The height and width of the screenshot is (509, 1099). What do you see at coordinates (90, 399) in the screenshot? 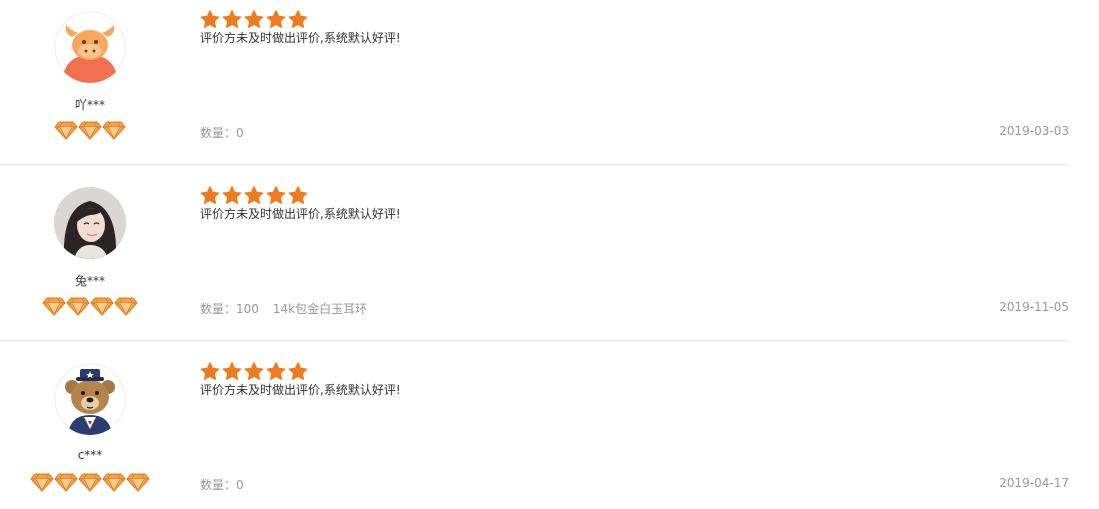
I see `teddy-bear-avatar-icon` at bounding box center [90, 399].